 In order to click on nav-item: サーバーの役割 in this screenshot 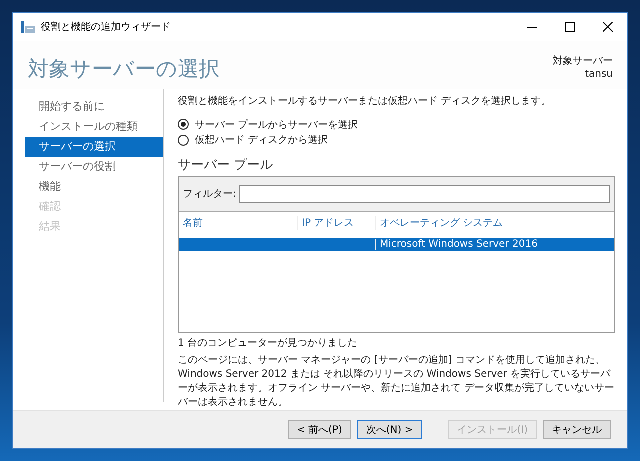, I will do `click(94, 167)`.